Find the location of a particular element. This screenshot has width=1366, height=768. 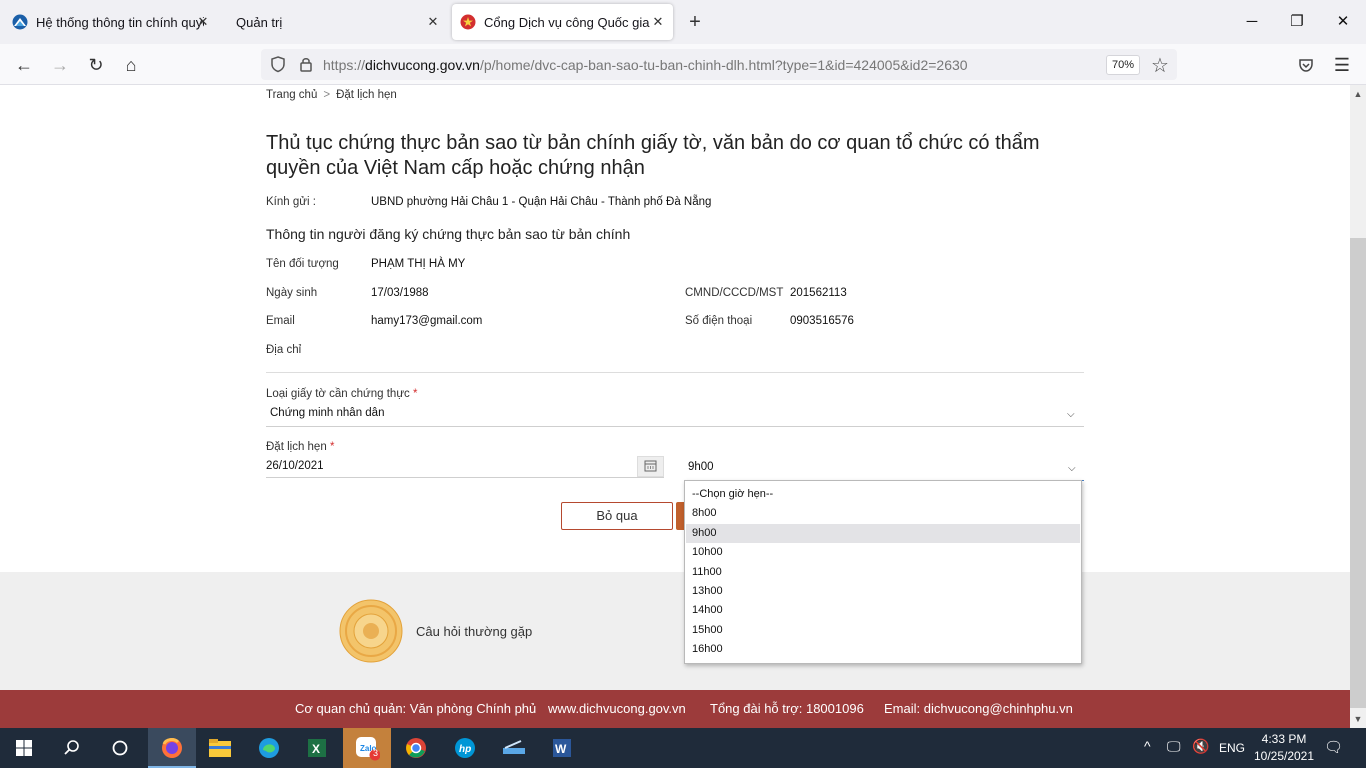

scanner-icon is located at coordinates (514, 748).